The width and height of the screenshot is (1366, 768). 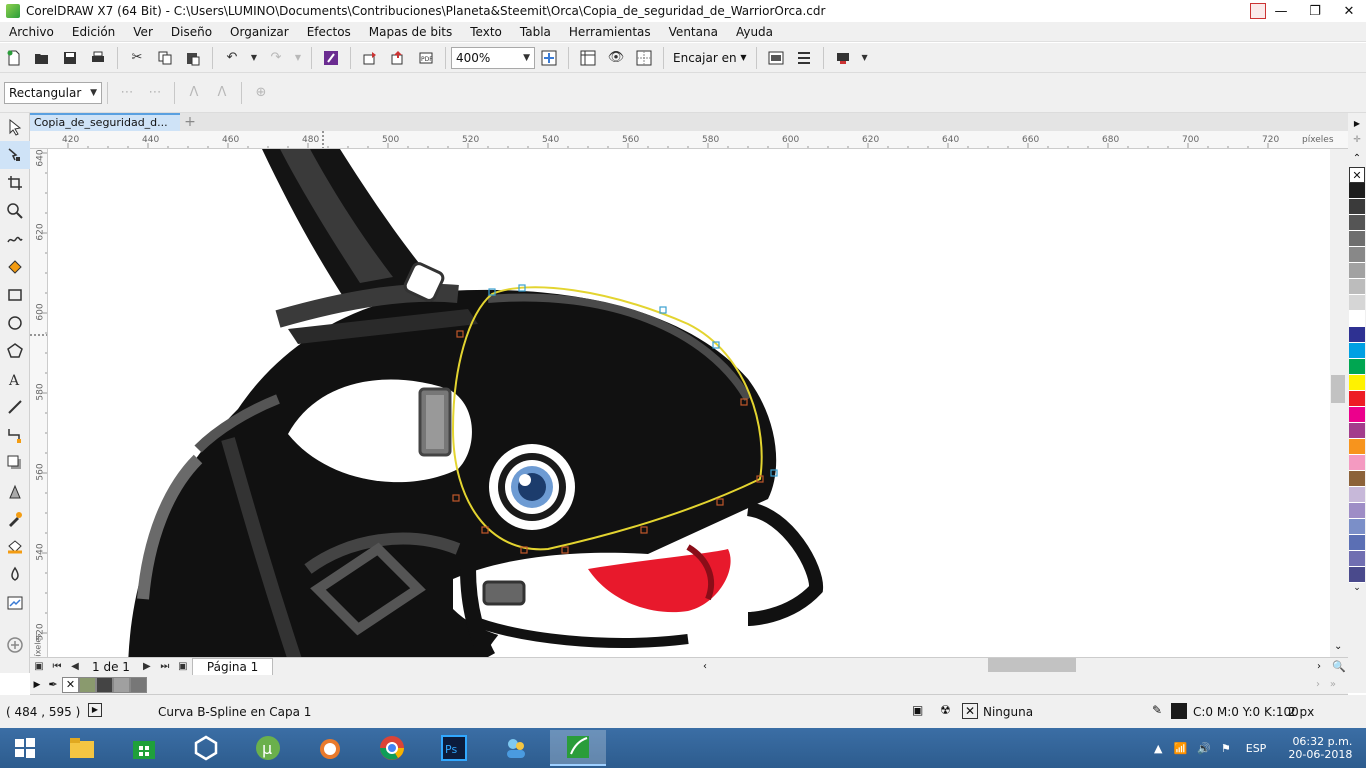 I want to click on launcher-dropdown-icon: ▼, so click(x=865, y=58).